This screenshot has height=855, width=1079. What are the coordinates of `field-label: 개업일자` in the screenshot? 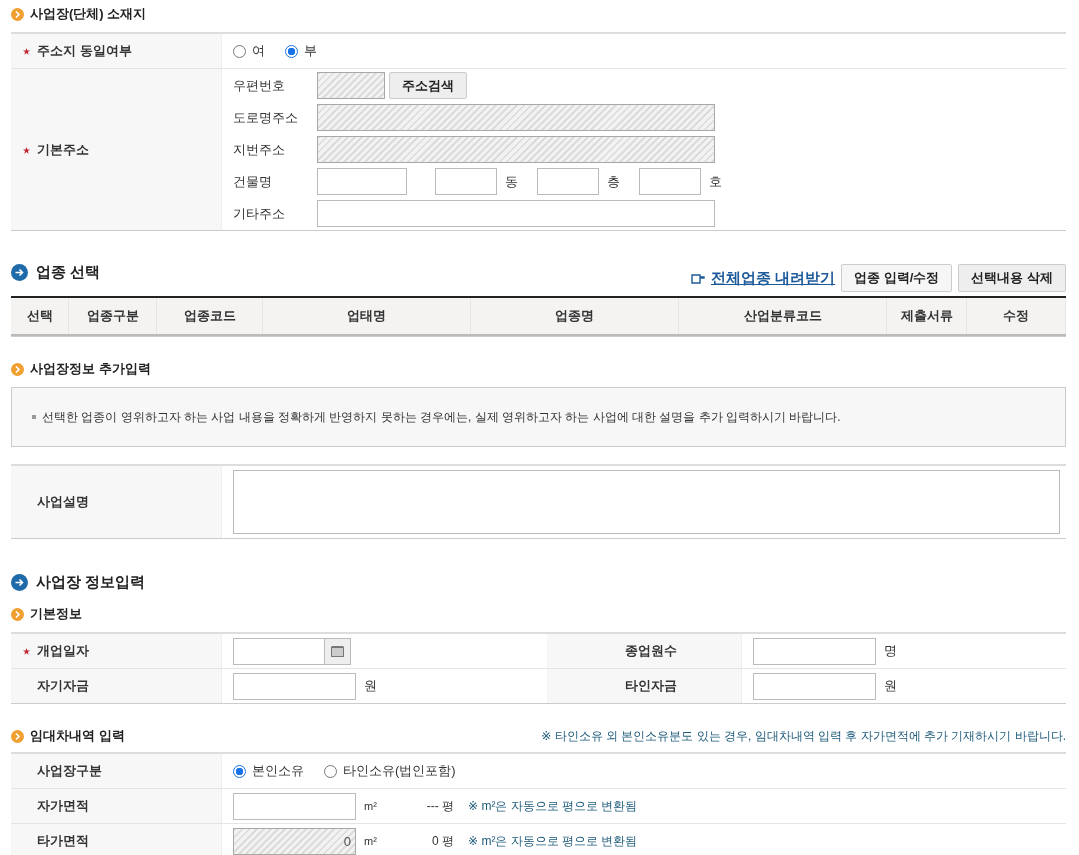 It's located at (63, 651).